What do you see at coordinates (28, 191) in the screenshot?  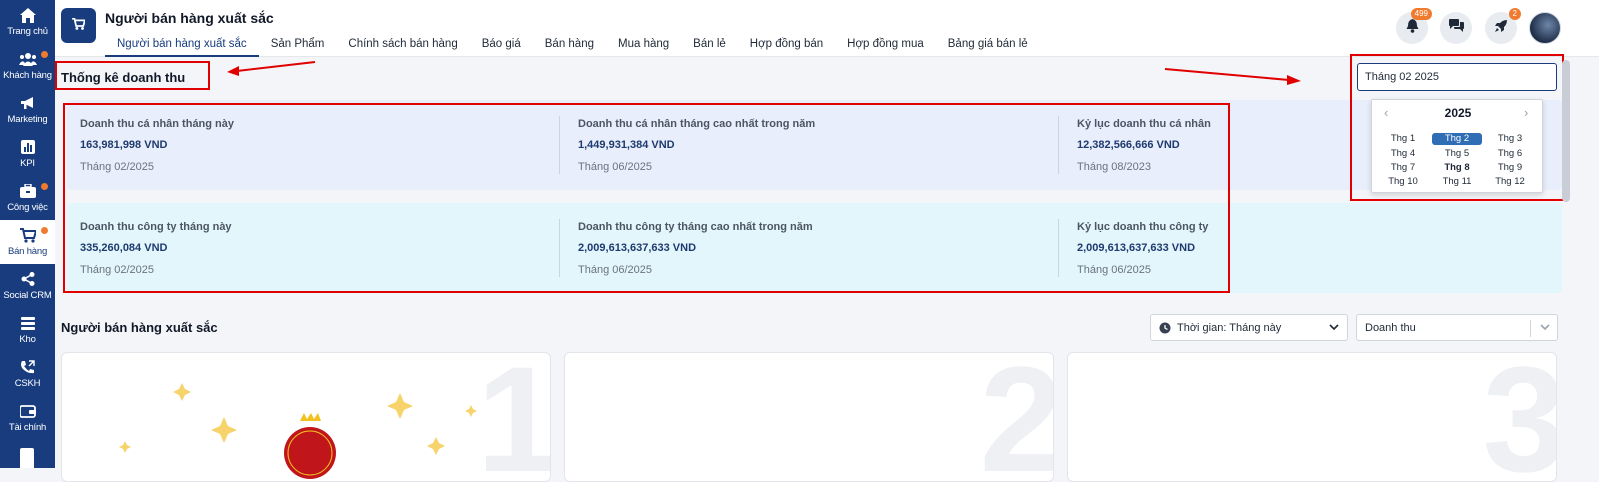 I see `briefcase-icon` at bounding box center [28, 191].